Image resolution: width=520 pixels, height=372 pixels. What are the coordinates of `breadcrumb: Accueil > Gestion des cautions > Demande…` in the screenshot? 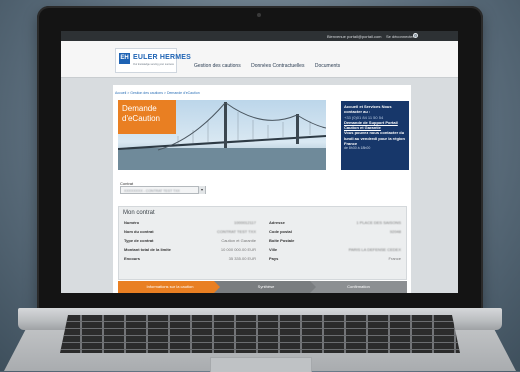 It's located at (157, 93).